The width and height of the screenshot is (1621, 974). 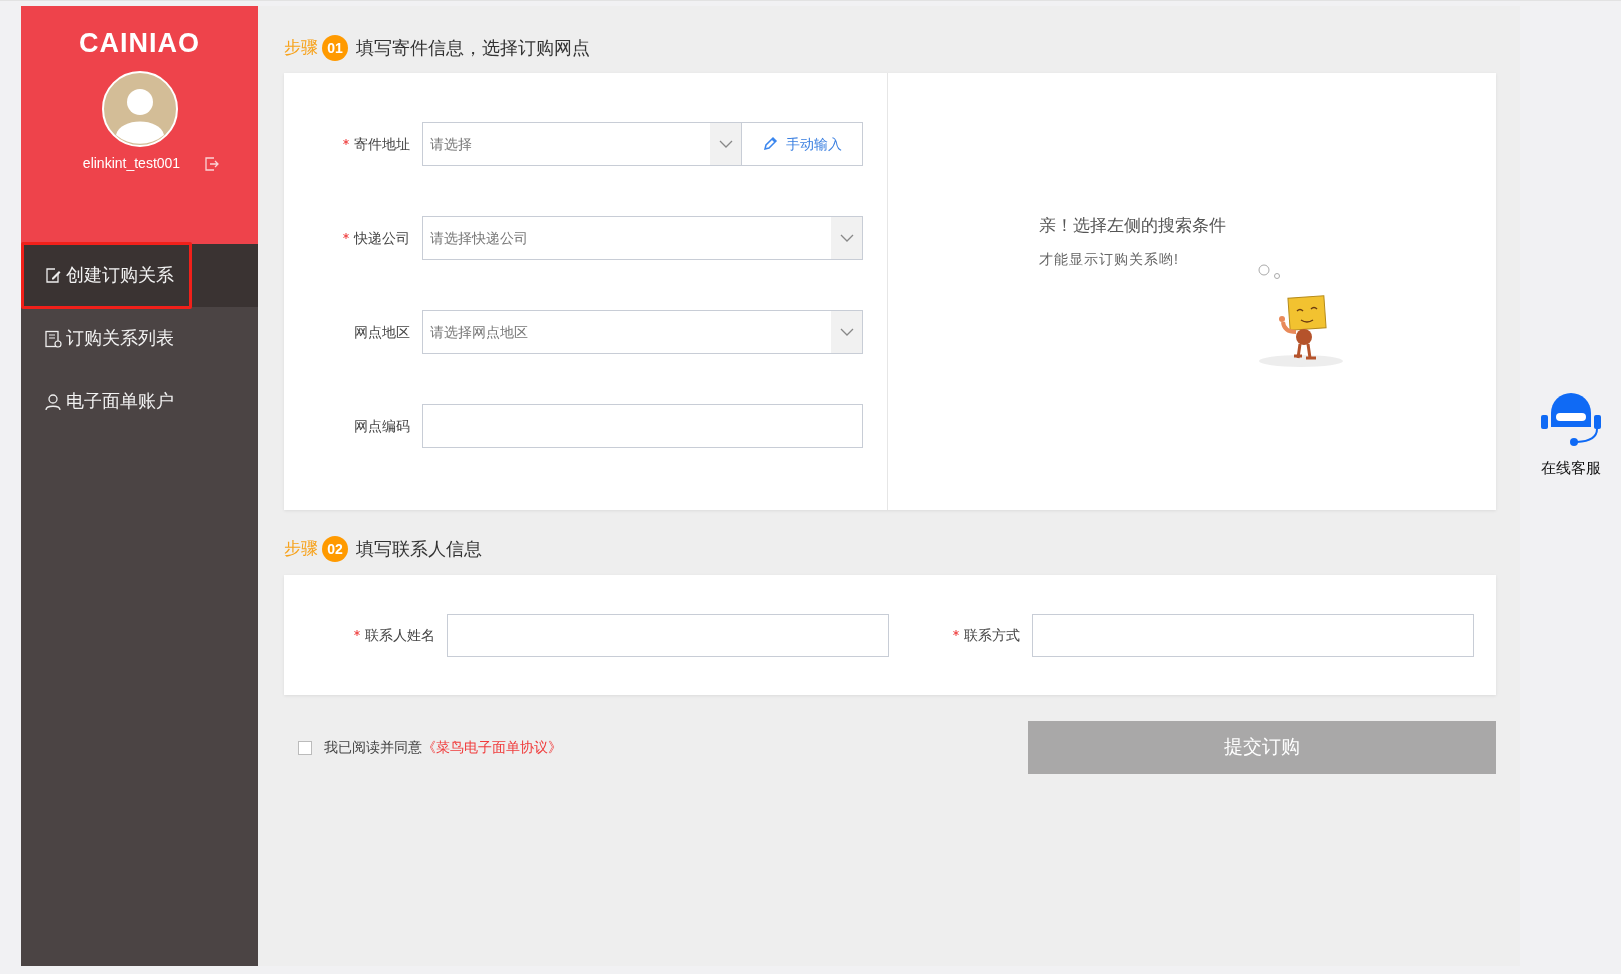 I want to click on step-number-badge: 01, so click(x=335, y=48).